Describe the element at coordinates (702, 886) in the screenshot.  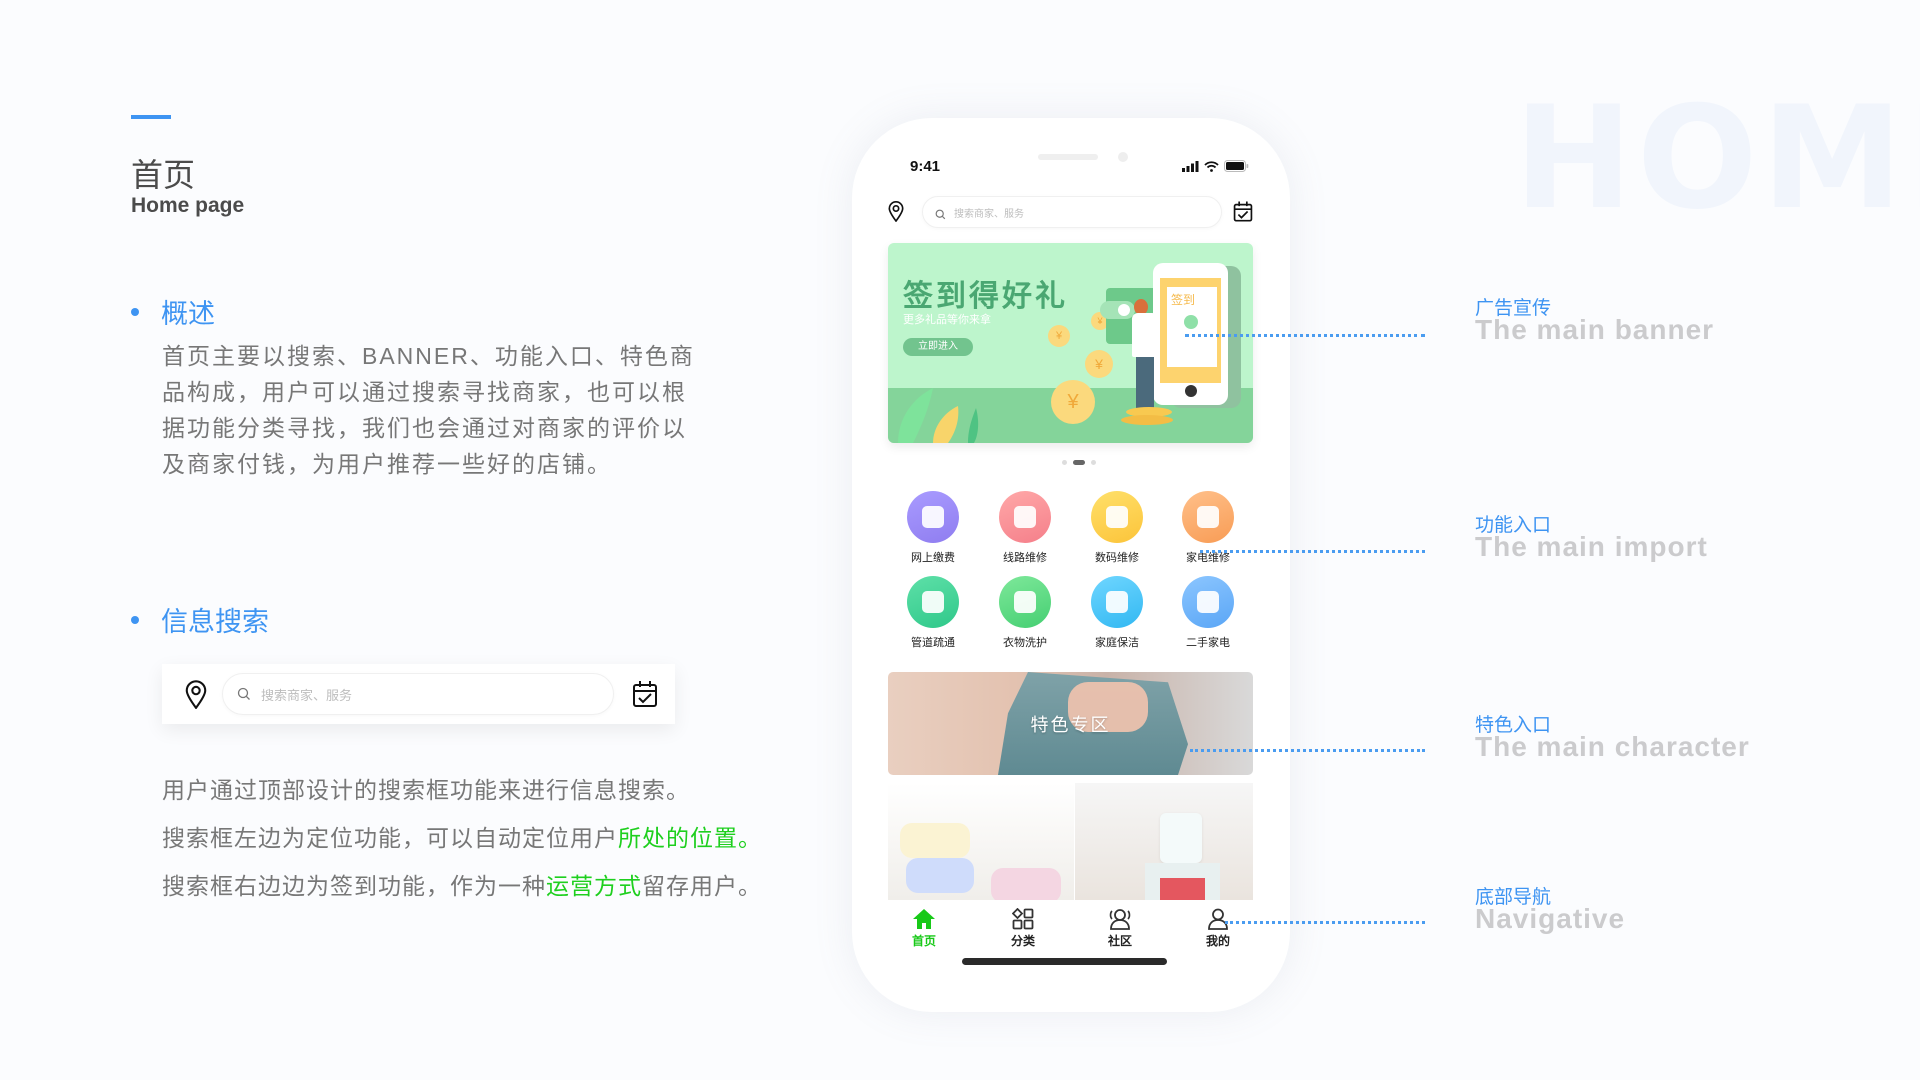
I see `desc-text: 留存用户。` at that location.